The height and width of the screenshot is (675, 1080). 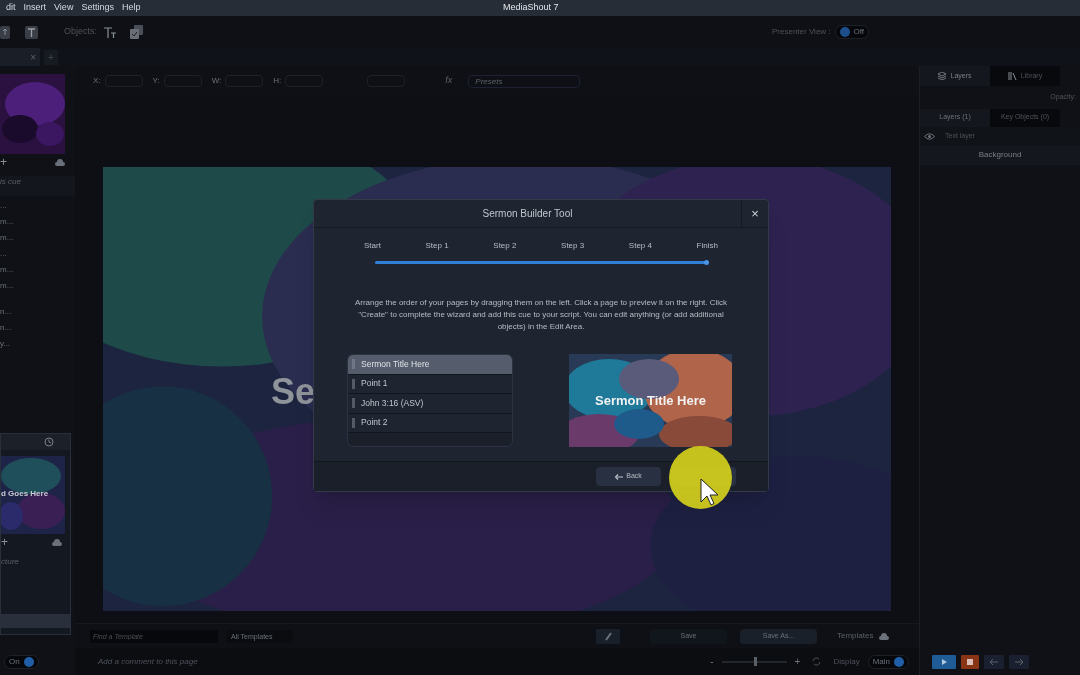 I want to click on presenter-view-label: Presenter View :, so click(x=801, y=32).